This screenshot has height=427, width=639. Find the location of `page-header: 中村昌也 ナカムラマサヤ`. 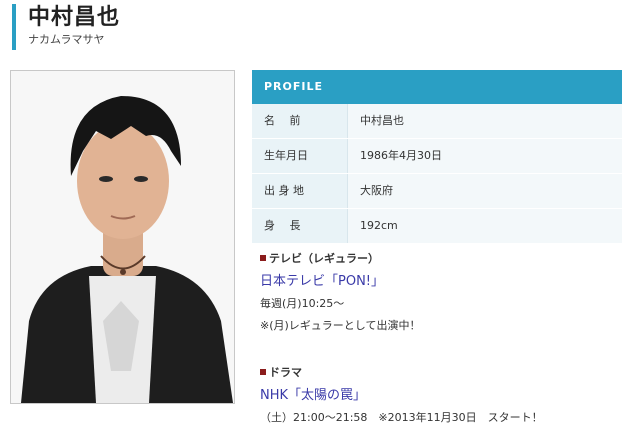

page-header: 中村昌也 ナカムラマサヤ is located at coordinates (66, 27).